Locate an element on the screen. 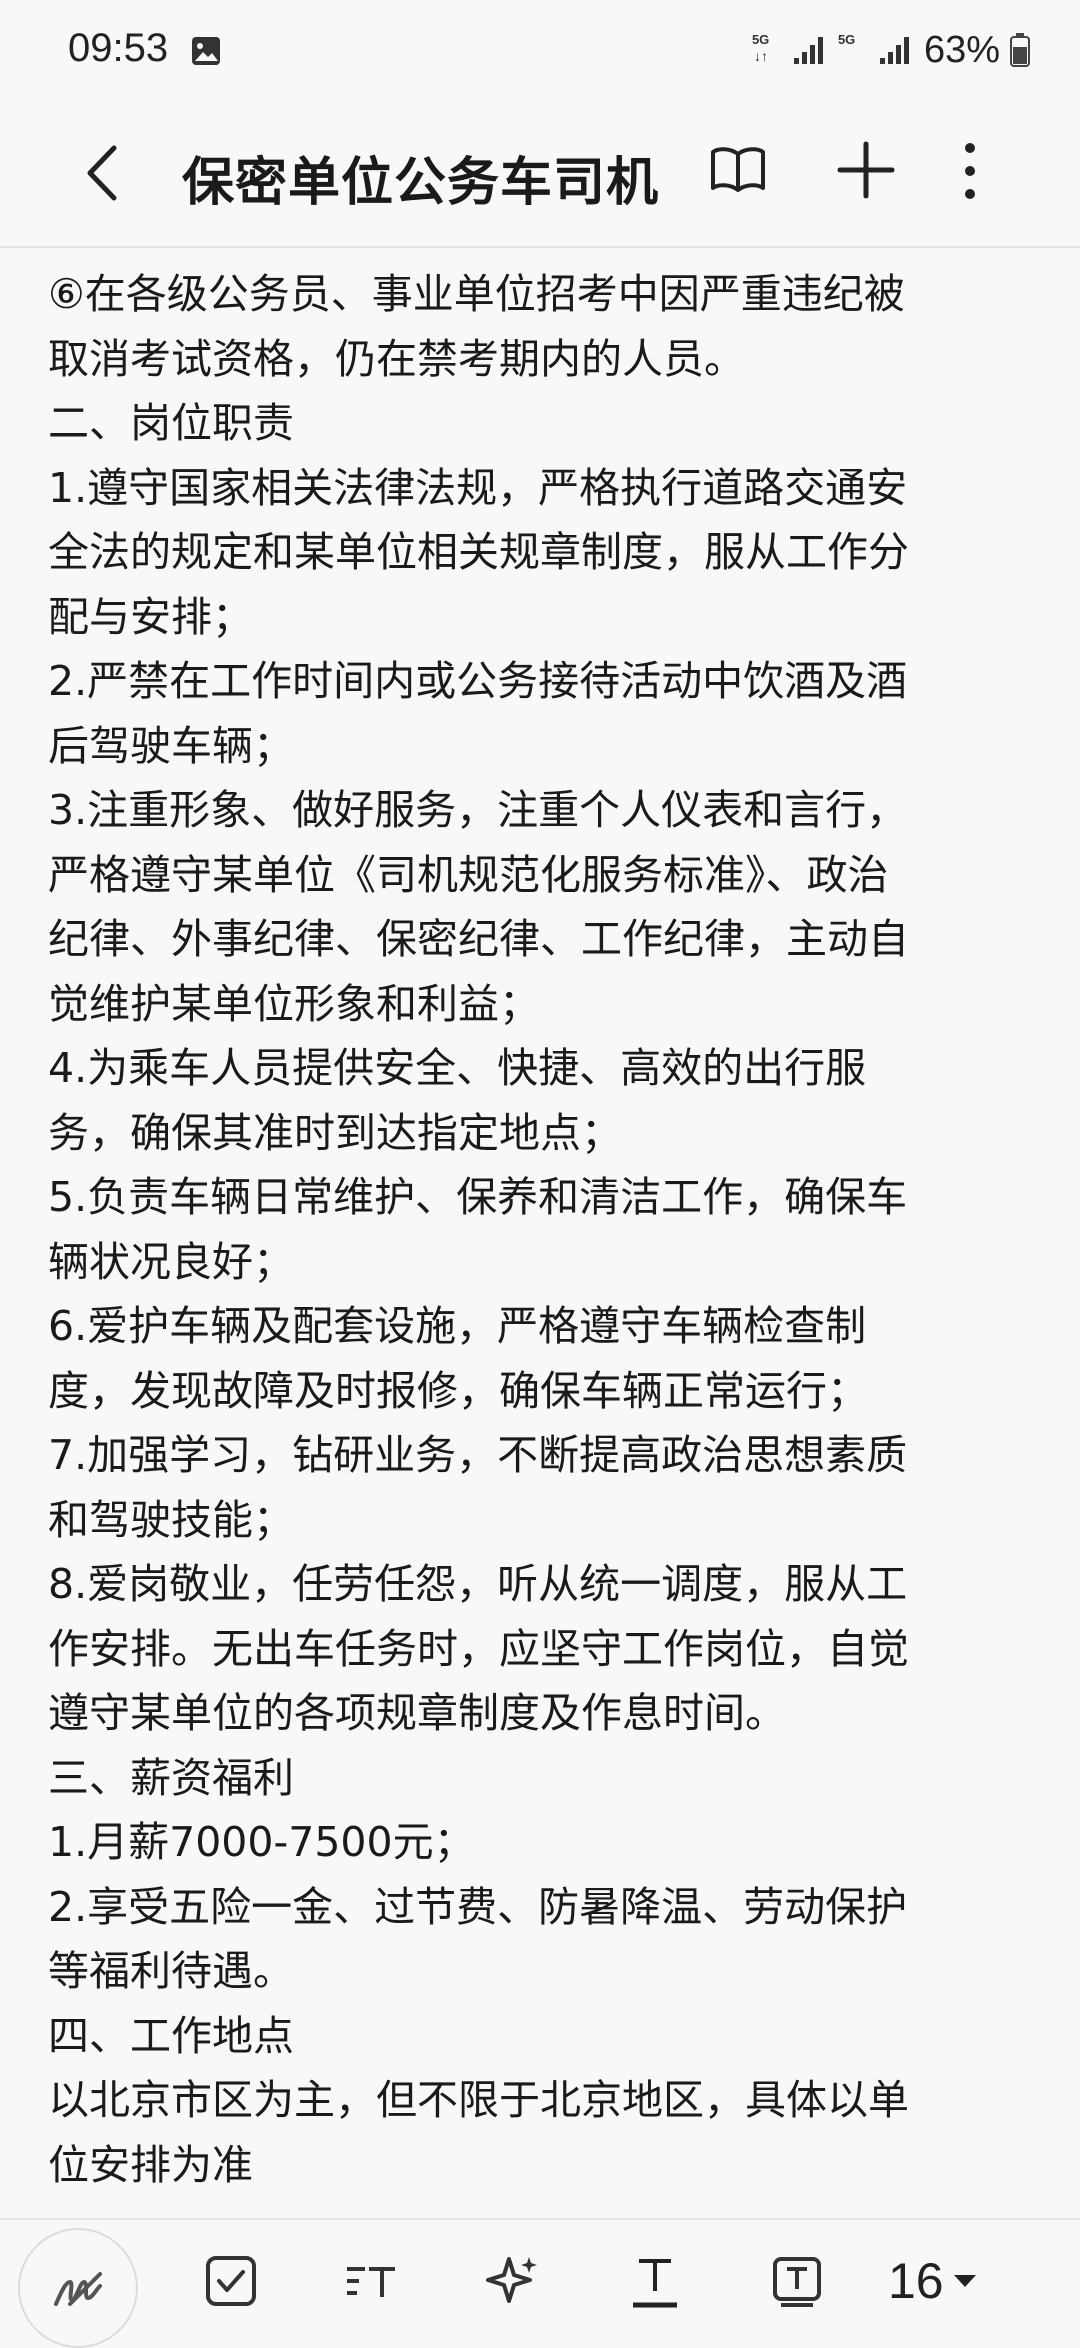 Image resolution: width=1080 pixels, height=2348 pixels. battery-percentage: 63% is located at coordinates (961, 49).